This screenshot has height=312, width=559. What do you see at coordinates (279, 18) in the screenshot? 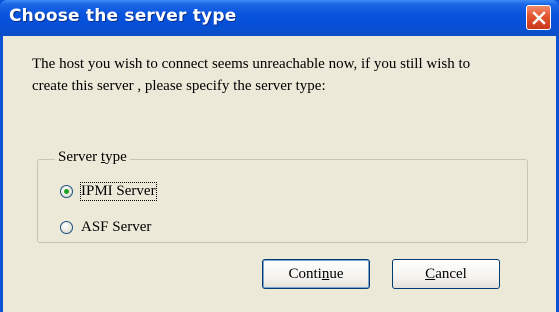
I see `title-bar: Choose the server type` at bounding box center [279, 18].